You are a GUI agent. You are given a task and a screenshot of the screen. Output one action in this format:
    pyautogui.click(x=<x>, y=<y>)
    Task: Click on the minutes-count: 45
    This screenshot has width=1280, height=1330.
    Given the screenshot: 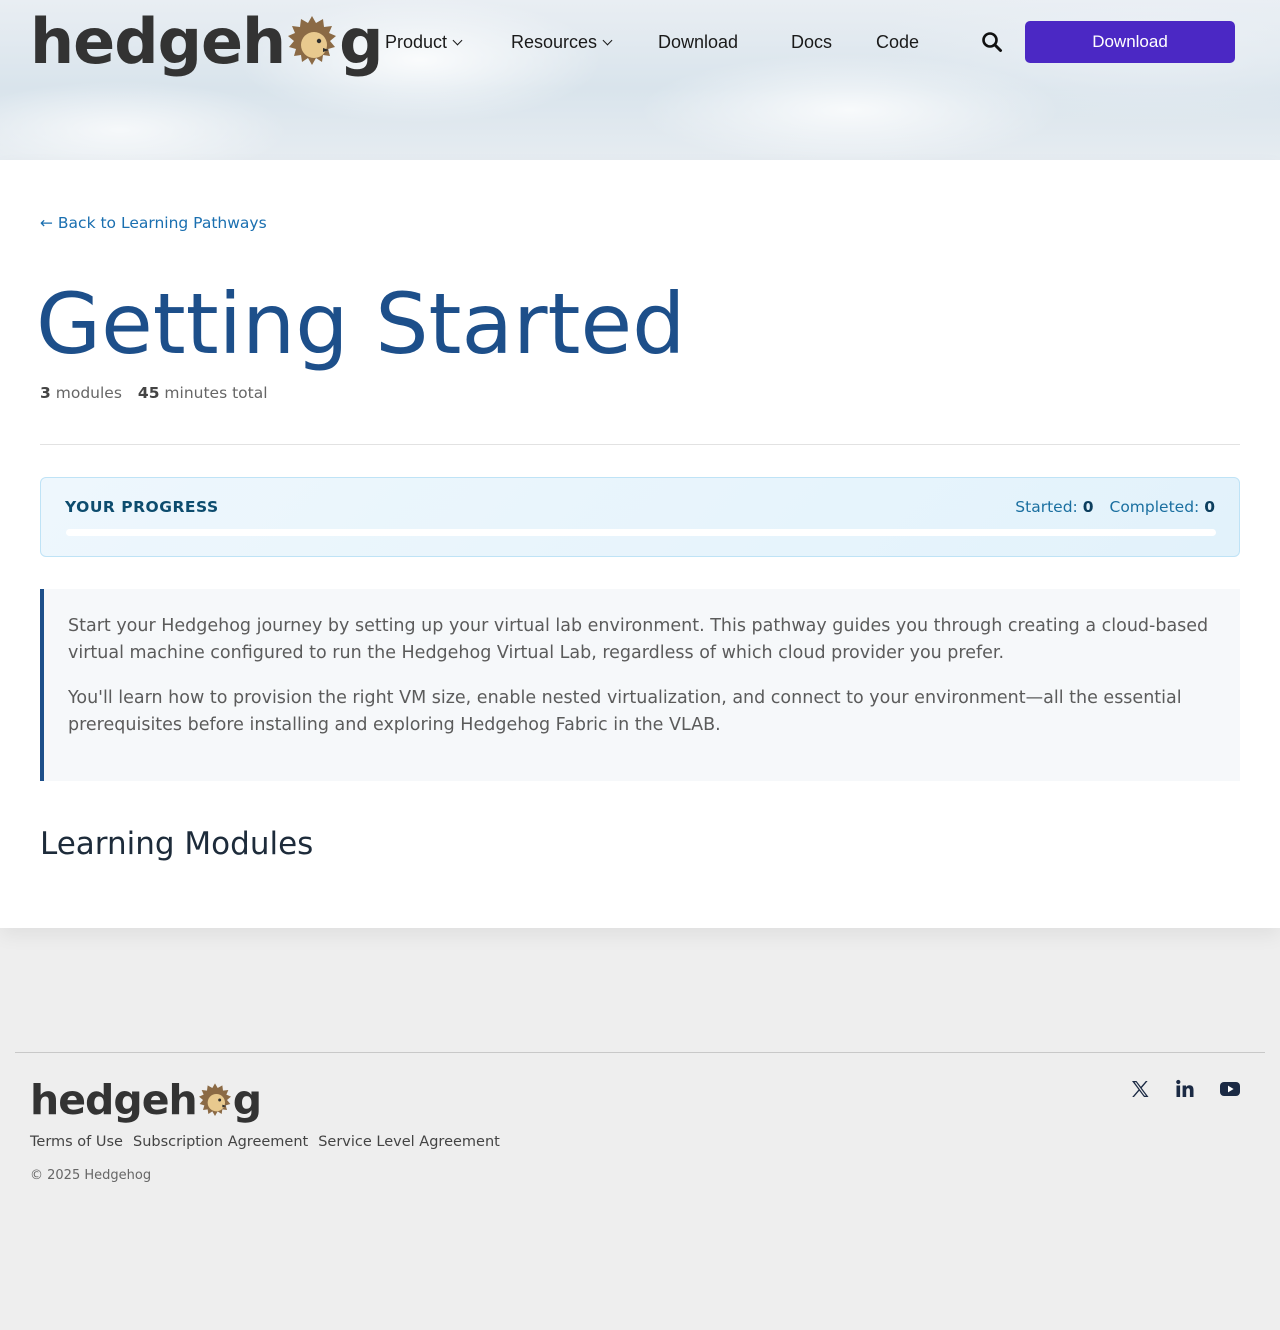 What is the action you would take?
    pyautogui.click(x=148, y=393)
    